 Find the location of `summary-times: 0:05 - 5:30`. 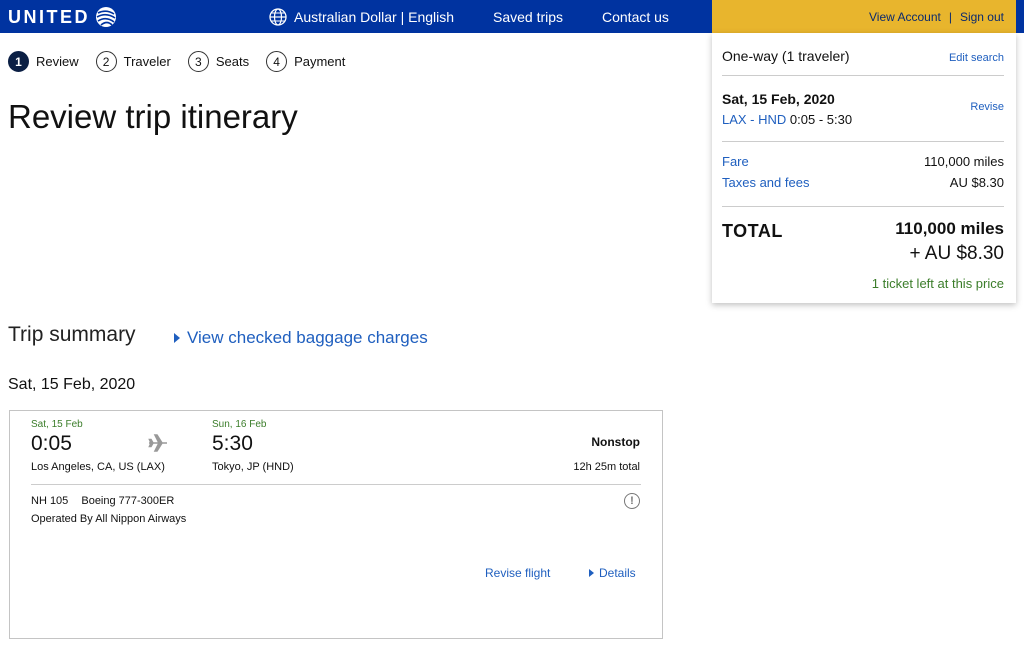

summary-times: 0:05 - 5:30 is located at coordinates (821, 119).